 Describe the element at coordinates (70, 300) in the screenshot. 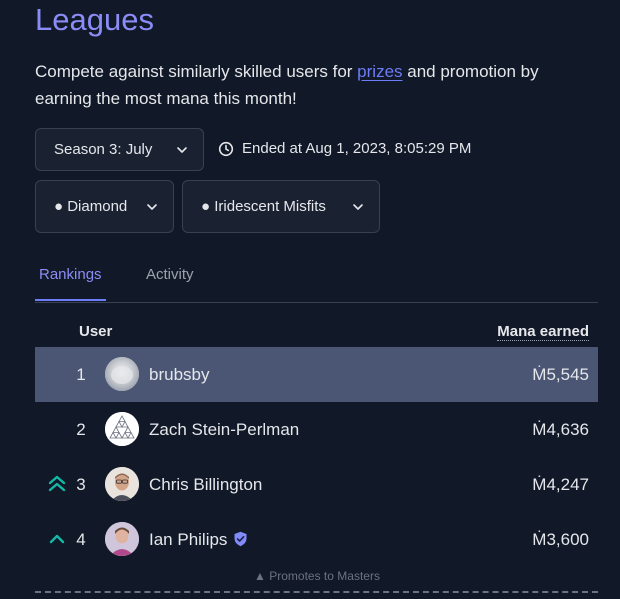

I see `active-tab-indicator` at that location.